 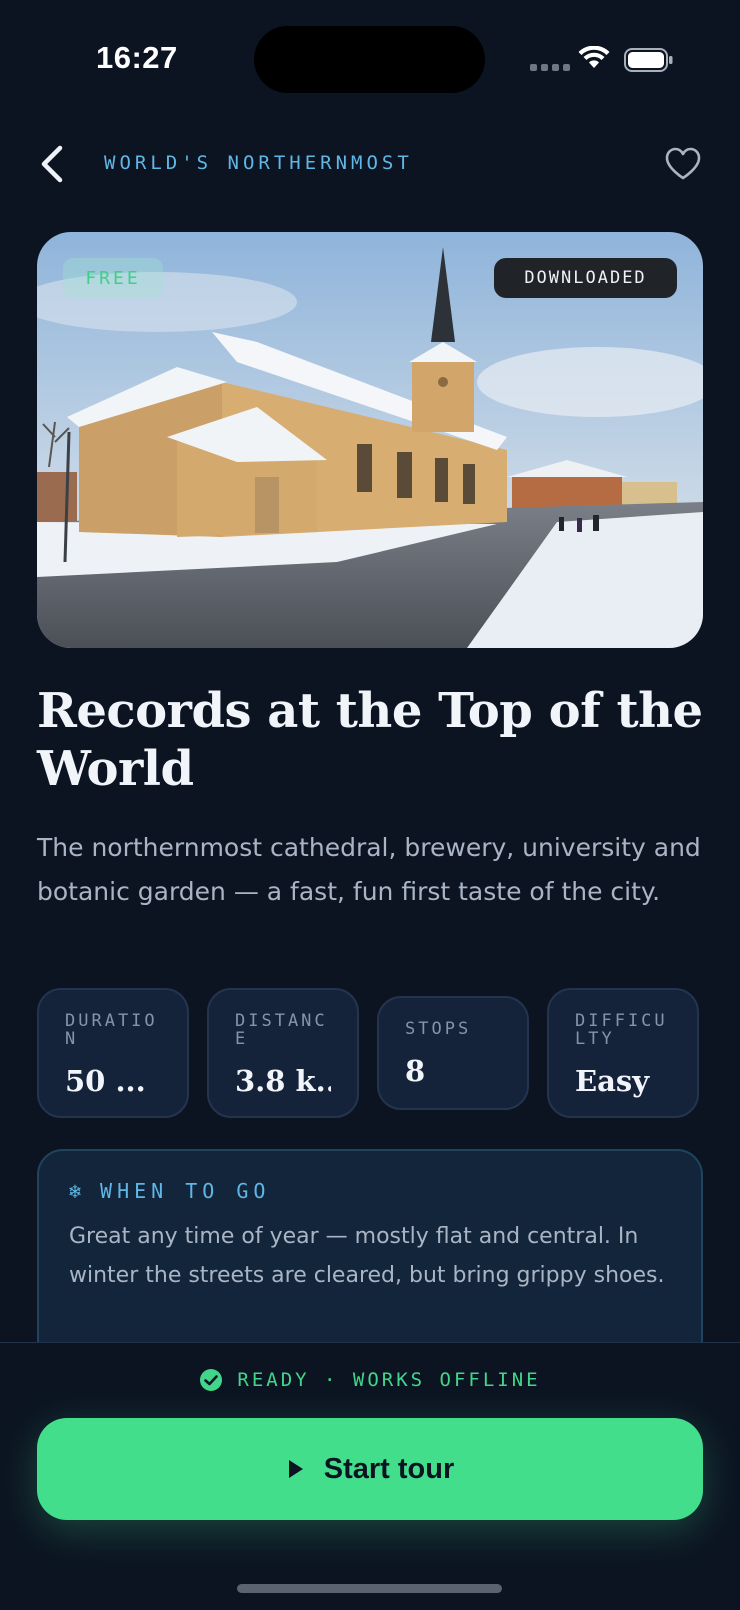 What do you see at coordinates (211, 1380) in the screenshot?
I see `check-circle-icon` at bounding box center [211, 1380].